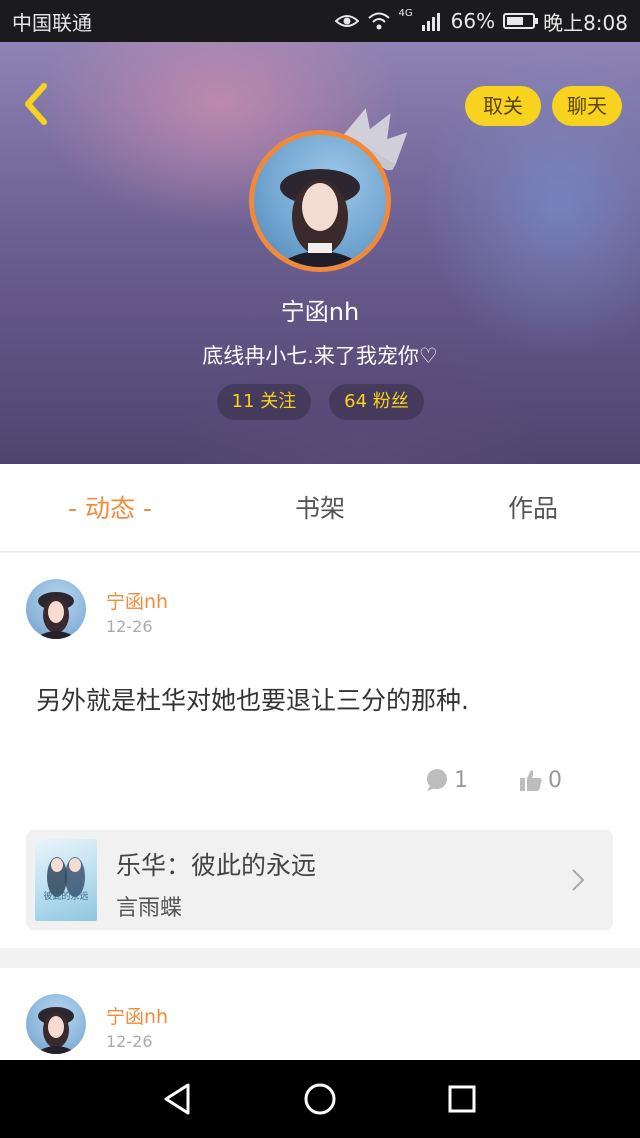 This screenshot has width=640, height=1138. I want to click on like-count: 0, so click(555, 780).